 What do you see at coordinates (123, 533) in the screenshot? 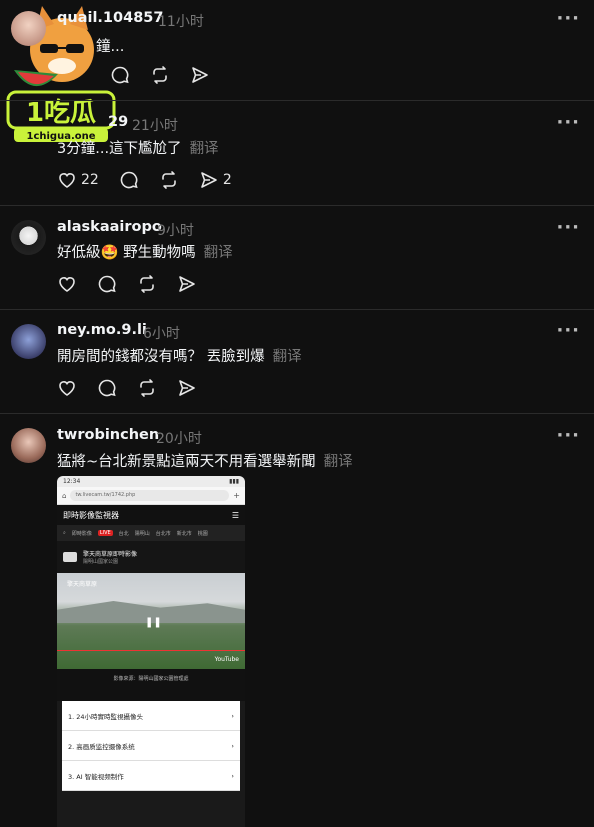
I see `site-tab: 台北` at bounding box center [123, 533].